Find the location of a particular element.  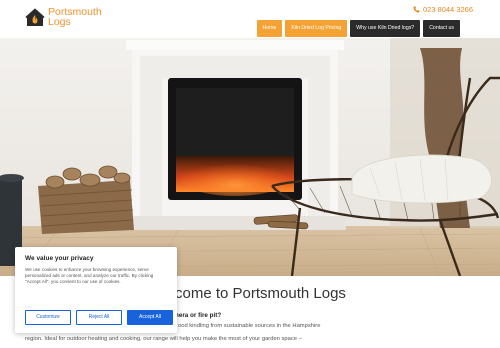

phone-icon is located at coordinates (416, 9).